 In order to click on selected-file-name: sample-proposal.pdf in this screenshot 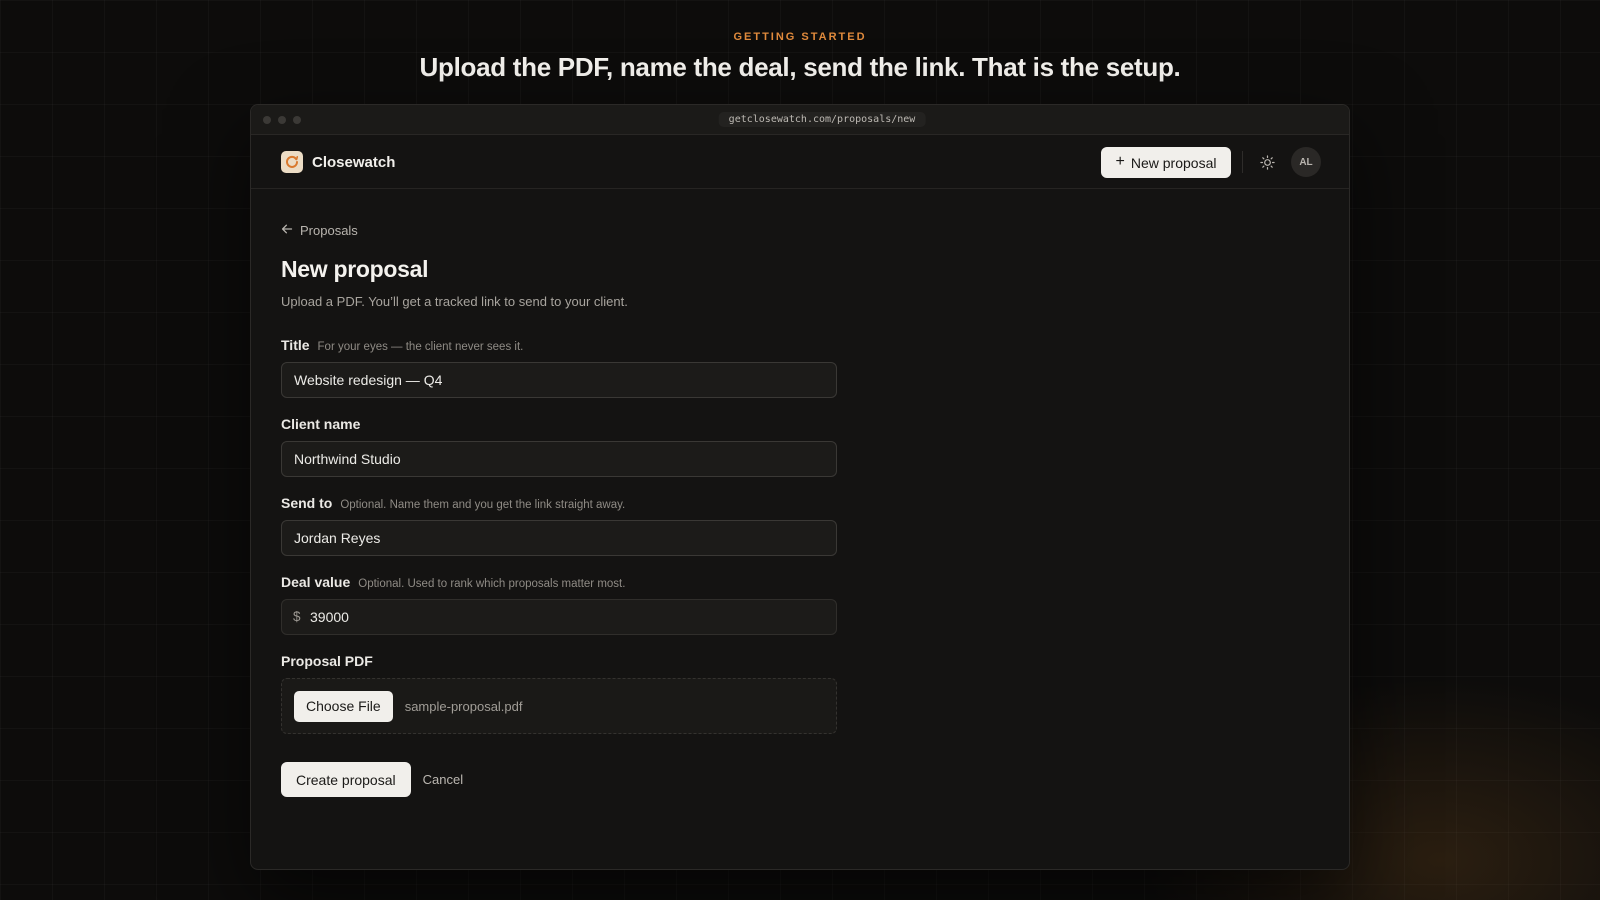, I will do `click(463, 706)`.